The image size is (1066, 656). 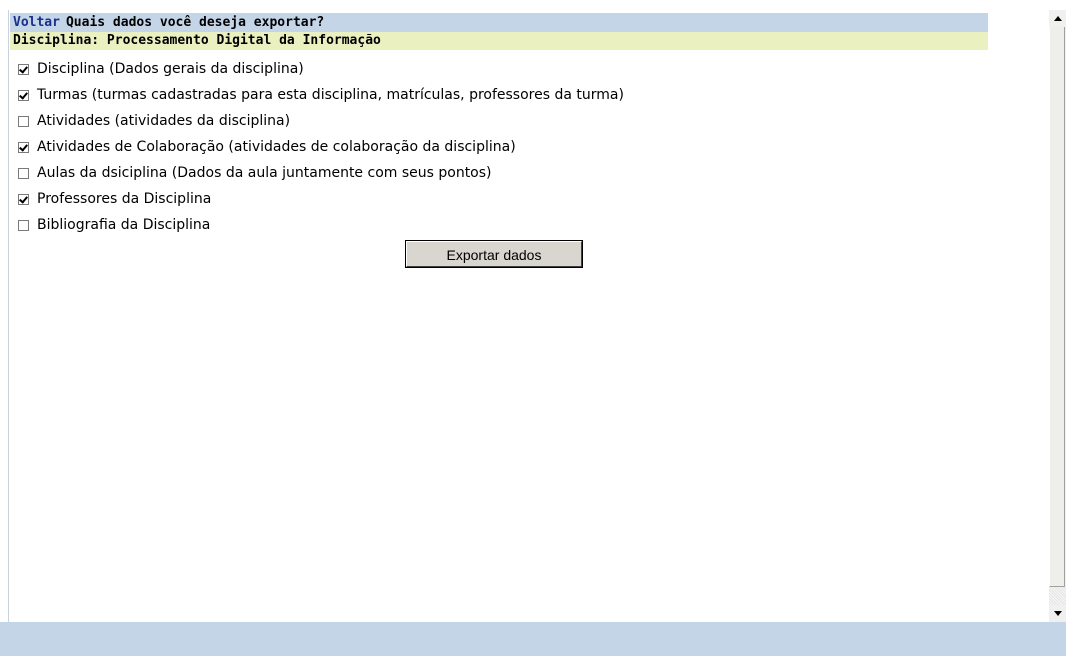 What do you see at coordinates (533, 5) in the screenshot?
I see `top-strip` at bounding box center [533, 5].